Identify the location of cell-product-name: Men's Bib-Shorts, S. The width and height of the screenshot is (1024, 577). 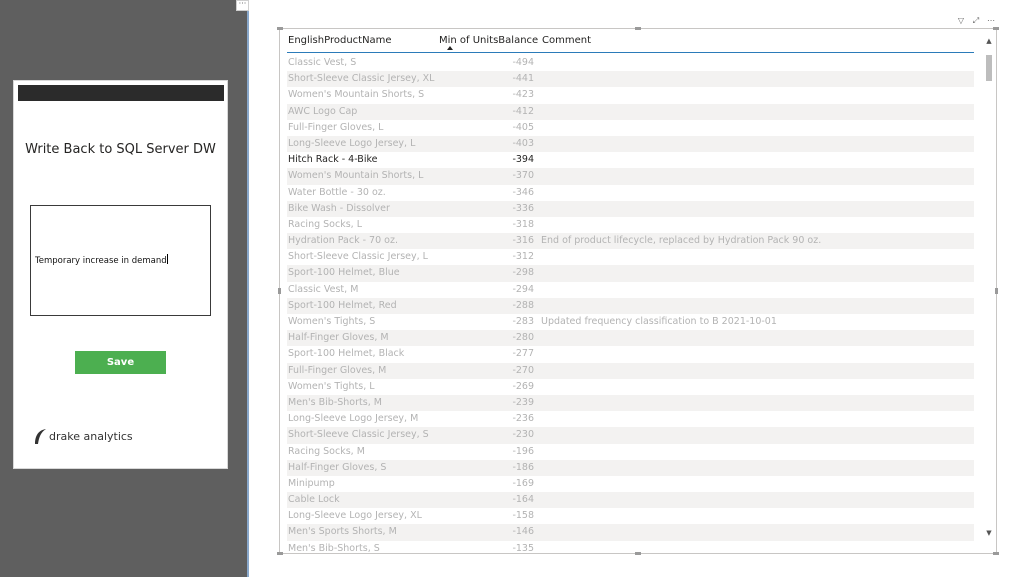
(334, 548).